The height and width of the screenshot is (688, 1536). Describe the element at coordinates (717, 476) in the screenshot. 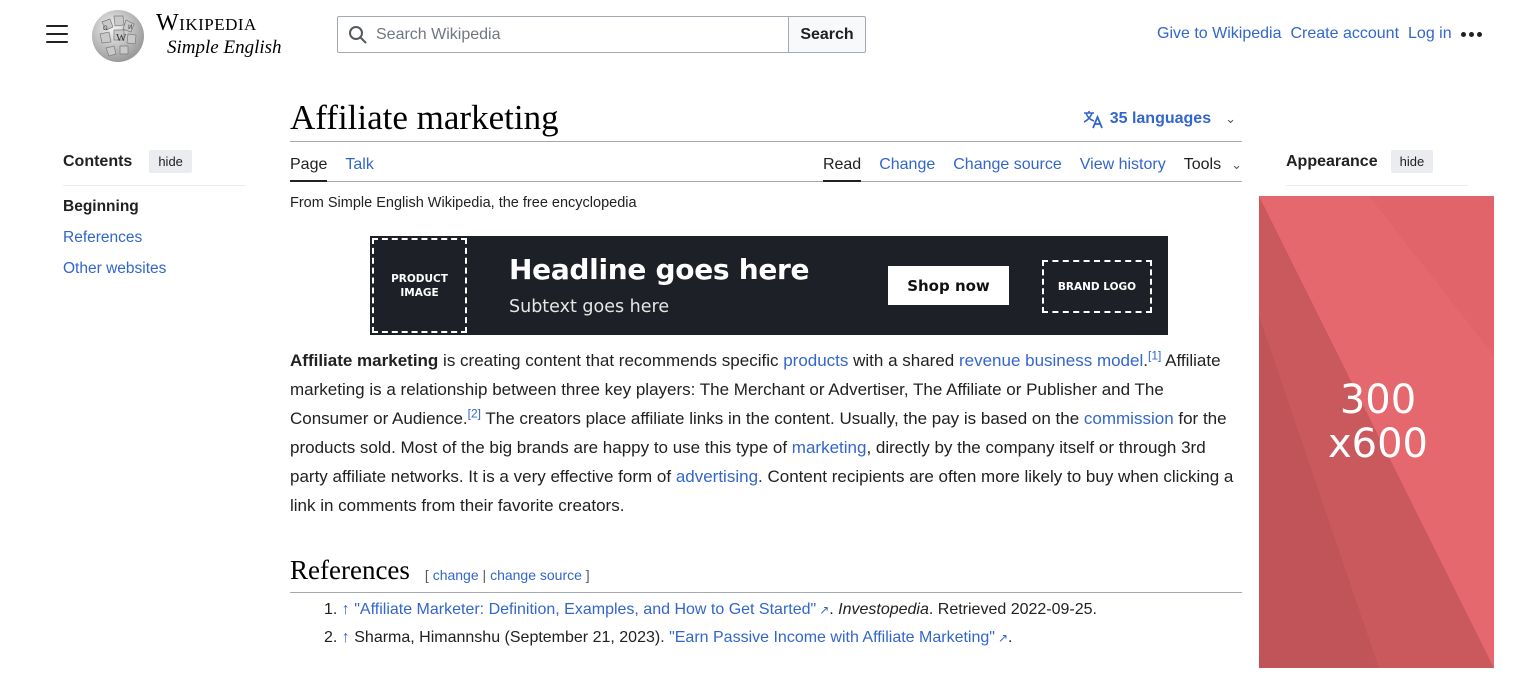

I see `link-advertising: advertising` at that location.